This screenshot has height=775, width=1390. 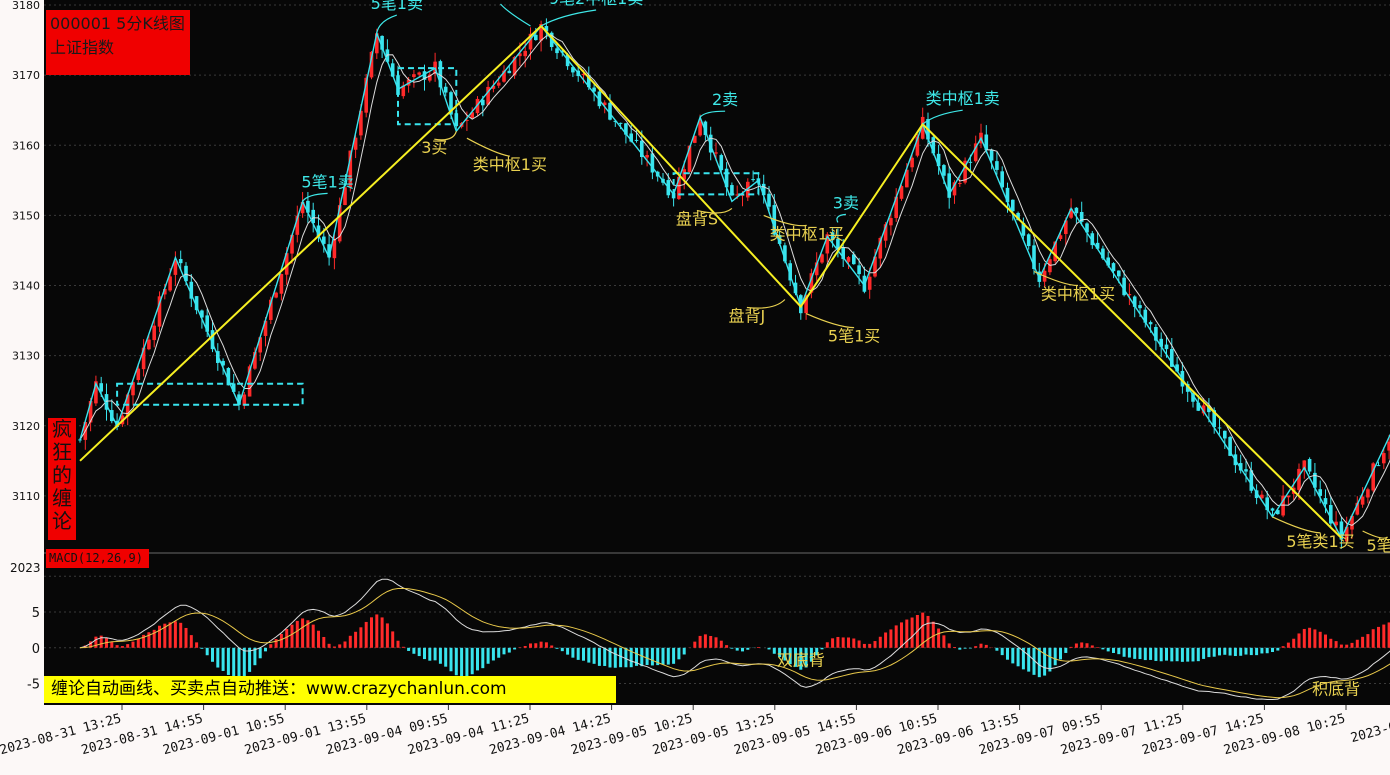 I want to click on price-tick-label: 3170, so click(x=26, y=75).